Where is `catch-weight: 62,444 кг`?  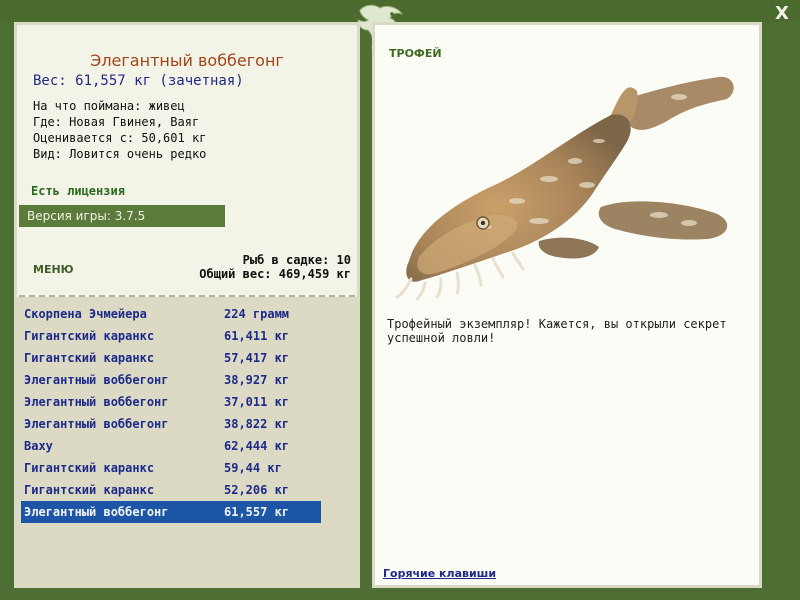
catch-weight: 62,444 кг is located at coordinates (257, 446).